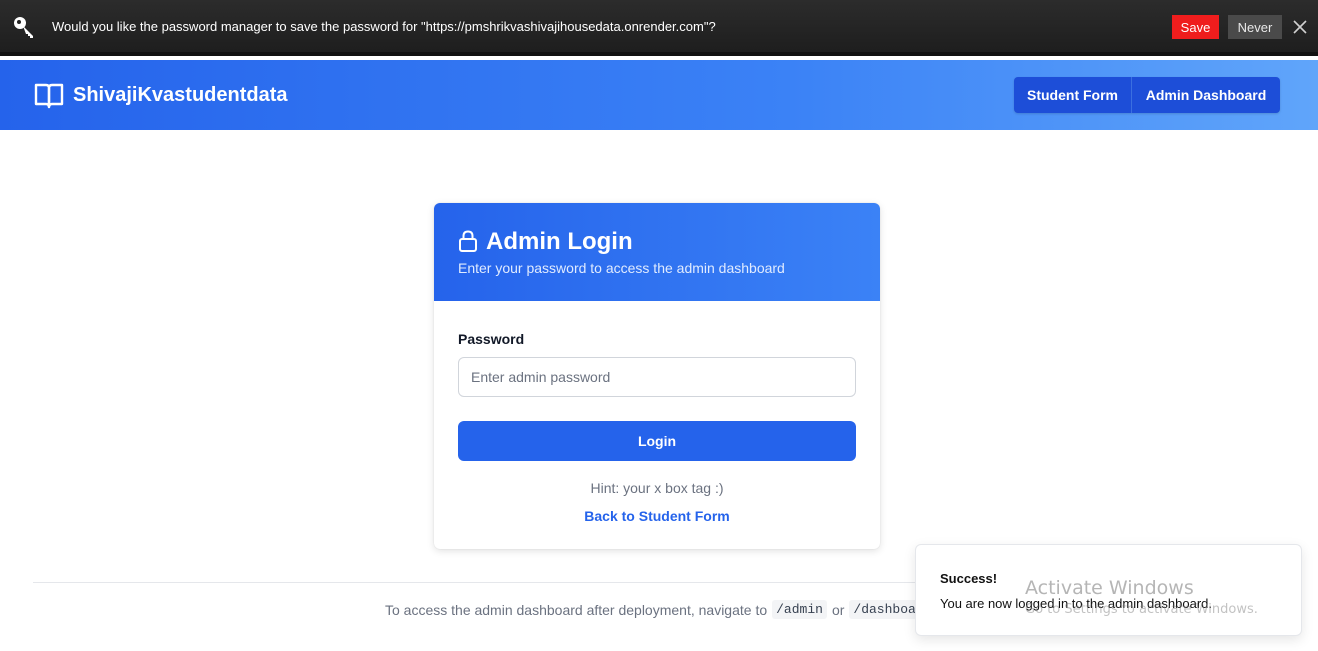 This screenshot has width=1318, height=651. Describe the element at coordinates (1141, 609) in the screenshot. I see `activate-windows-subtitle: Go to Settings to activate Windows.` at that location.